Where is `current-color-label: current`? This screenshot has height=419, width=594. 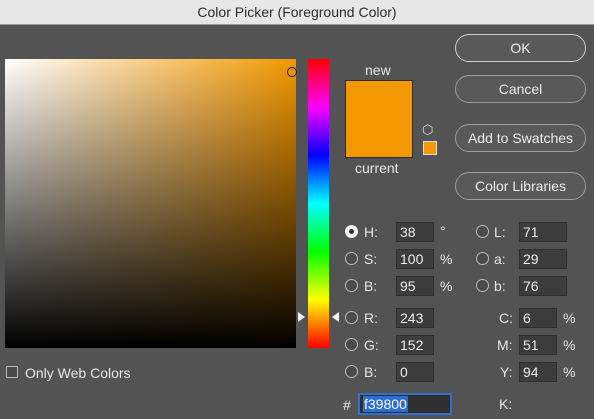
current-color-label: current is located at coordinates (377, 168).